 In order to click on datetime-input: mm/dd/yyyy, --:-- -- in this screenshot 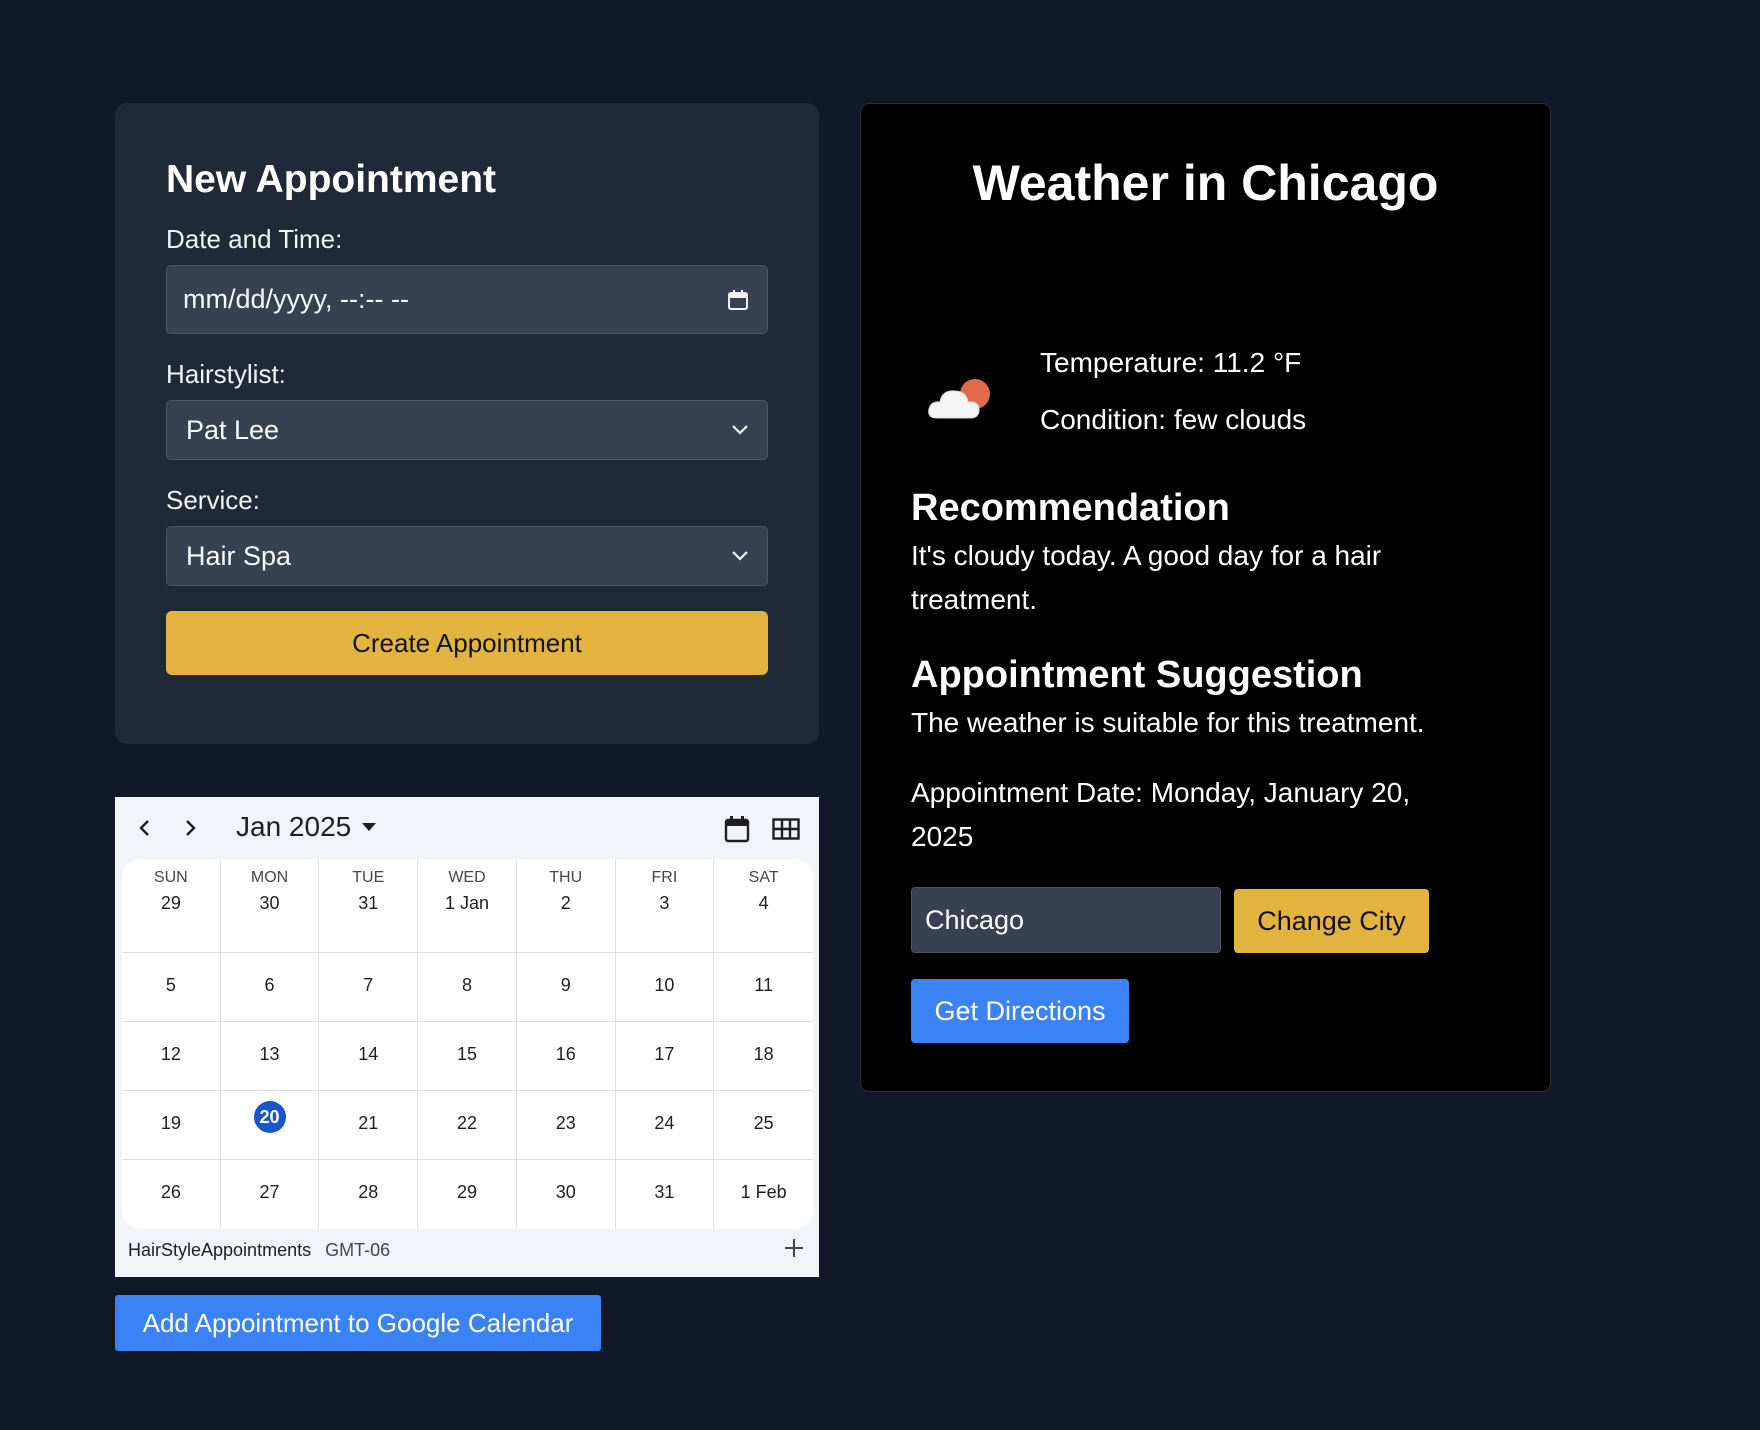, I will do `click(467, 299)`.